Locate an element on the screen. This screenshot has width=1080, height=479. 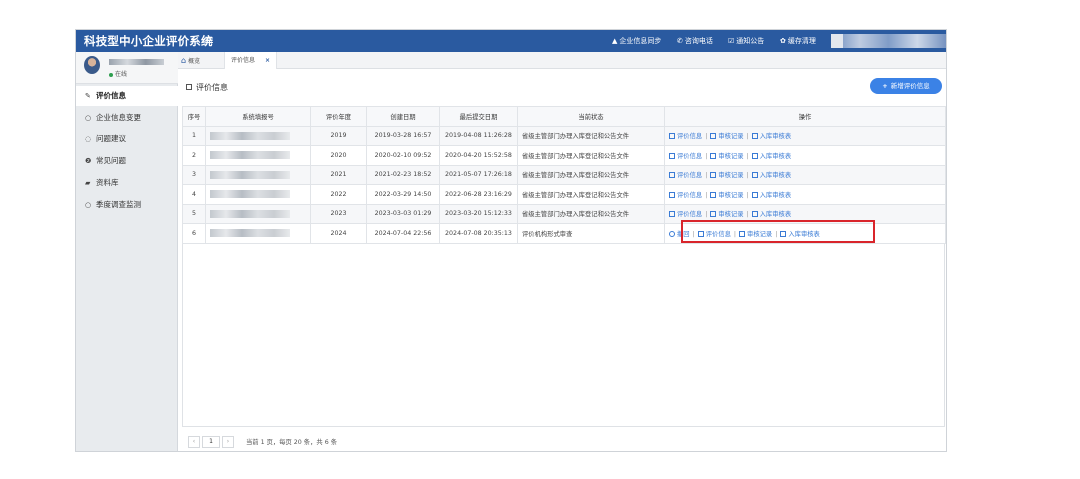
page-1-button: 1 is located at coordinates (211, 442).